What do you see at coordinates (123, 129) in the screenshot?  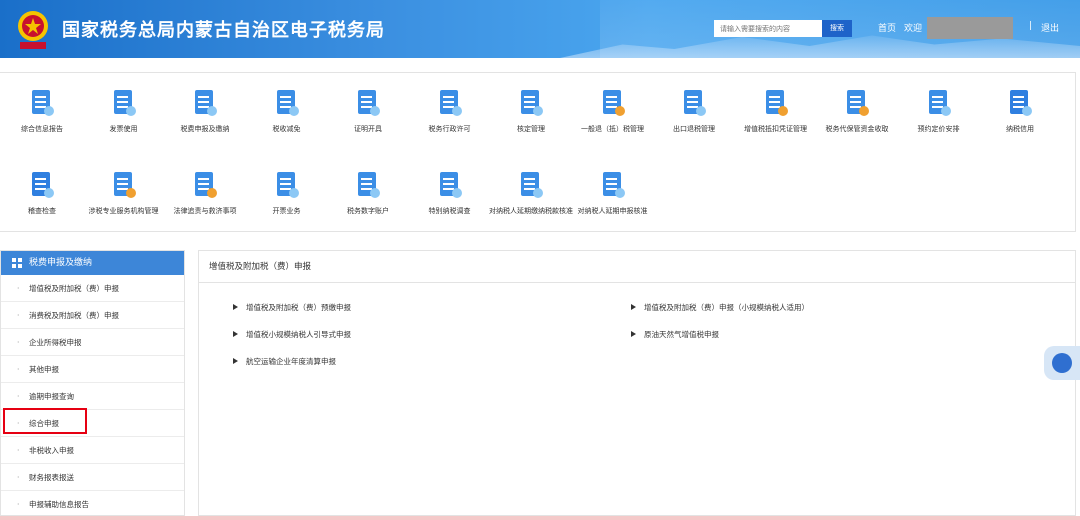 I see `menu-item-label: 发票使用` at bounding box center [123, 129].